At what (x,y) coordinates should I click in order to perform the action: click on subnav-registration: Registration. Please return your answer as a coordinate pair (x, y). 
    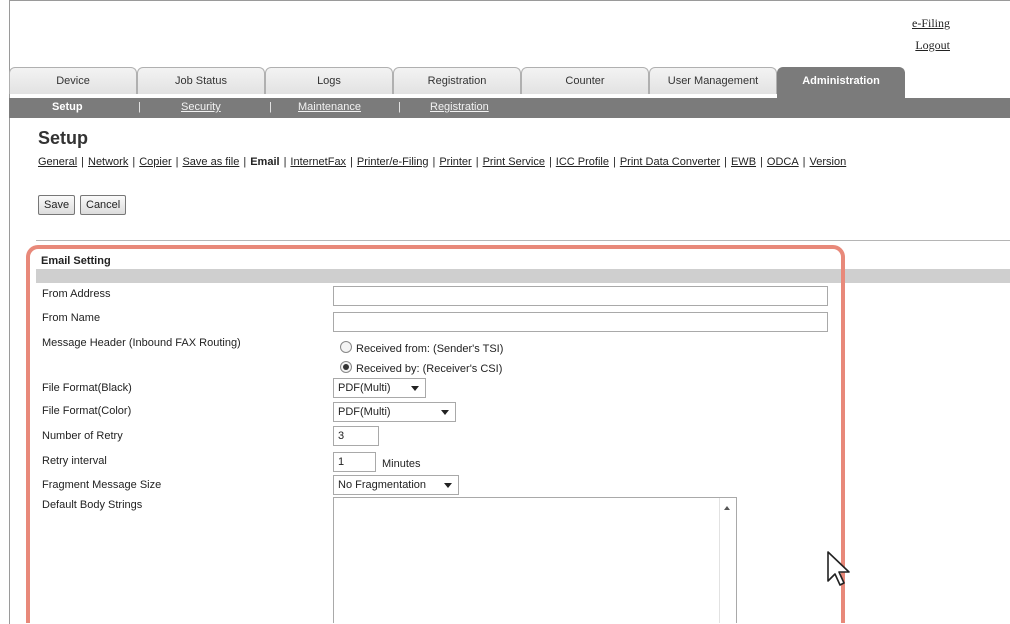
    Looking at the image, I should click on (459, 107).